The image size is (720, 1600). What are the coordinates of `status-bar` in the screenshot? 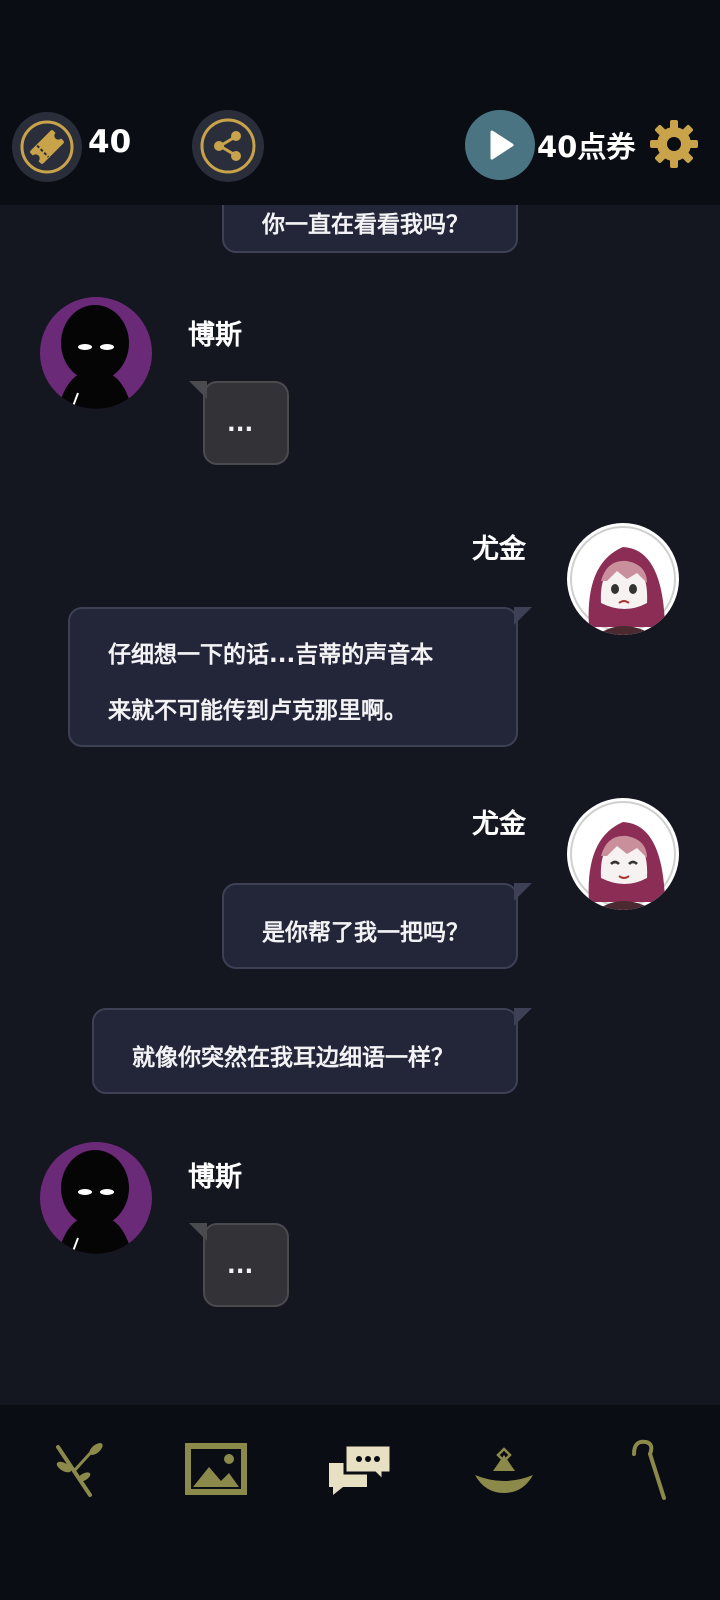 It's located at (360, 50).